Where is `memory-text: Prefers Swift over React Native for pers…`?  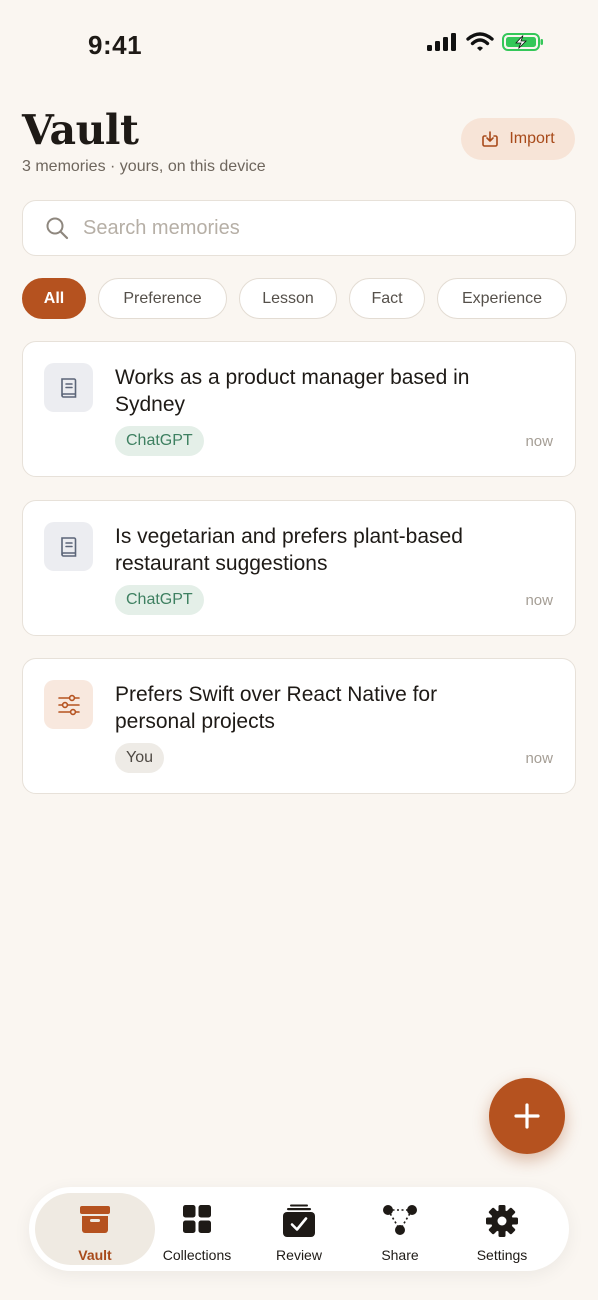
memory-text: Prefers Swift over React Native for pers… is located at coordinates (276, 708).